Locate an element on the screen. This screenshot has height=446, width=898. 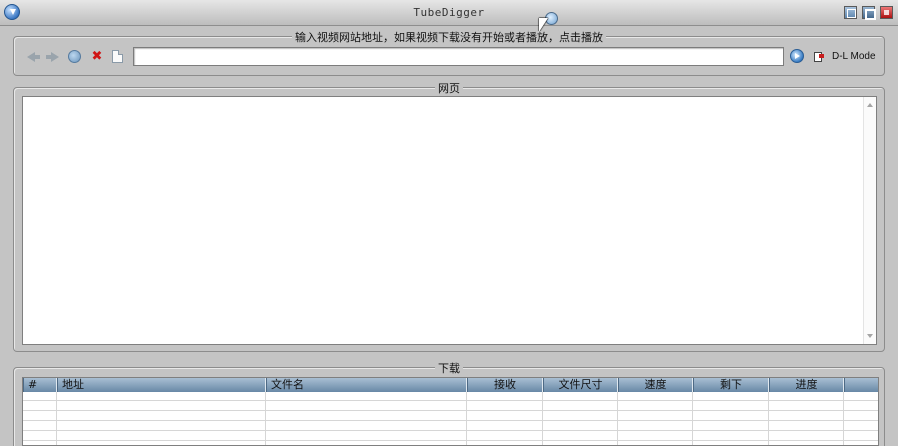
download-table-header: # 地址 文件名 接收 文件尺寸 速度 剩下 进度 is located at coordinates (450, 385).